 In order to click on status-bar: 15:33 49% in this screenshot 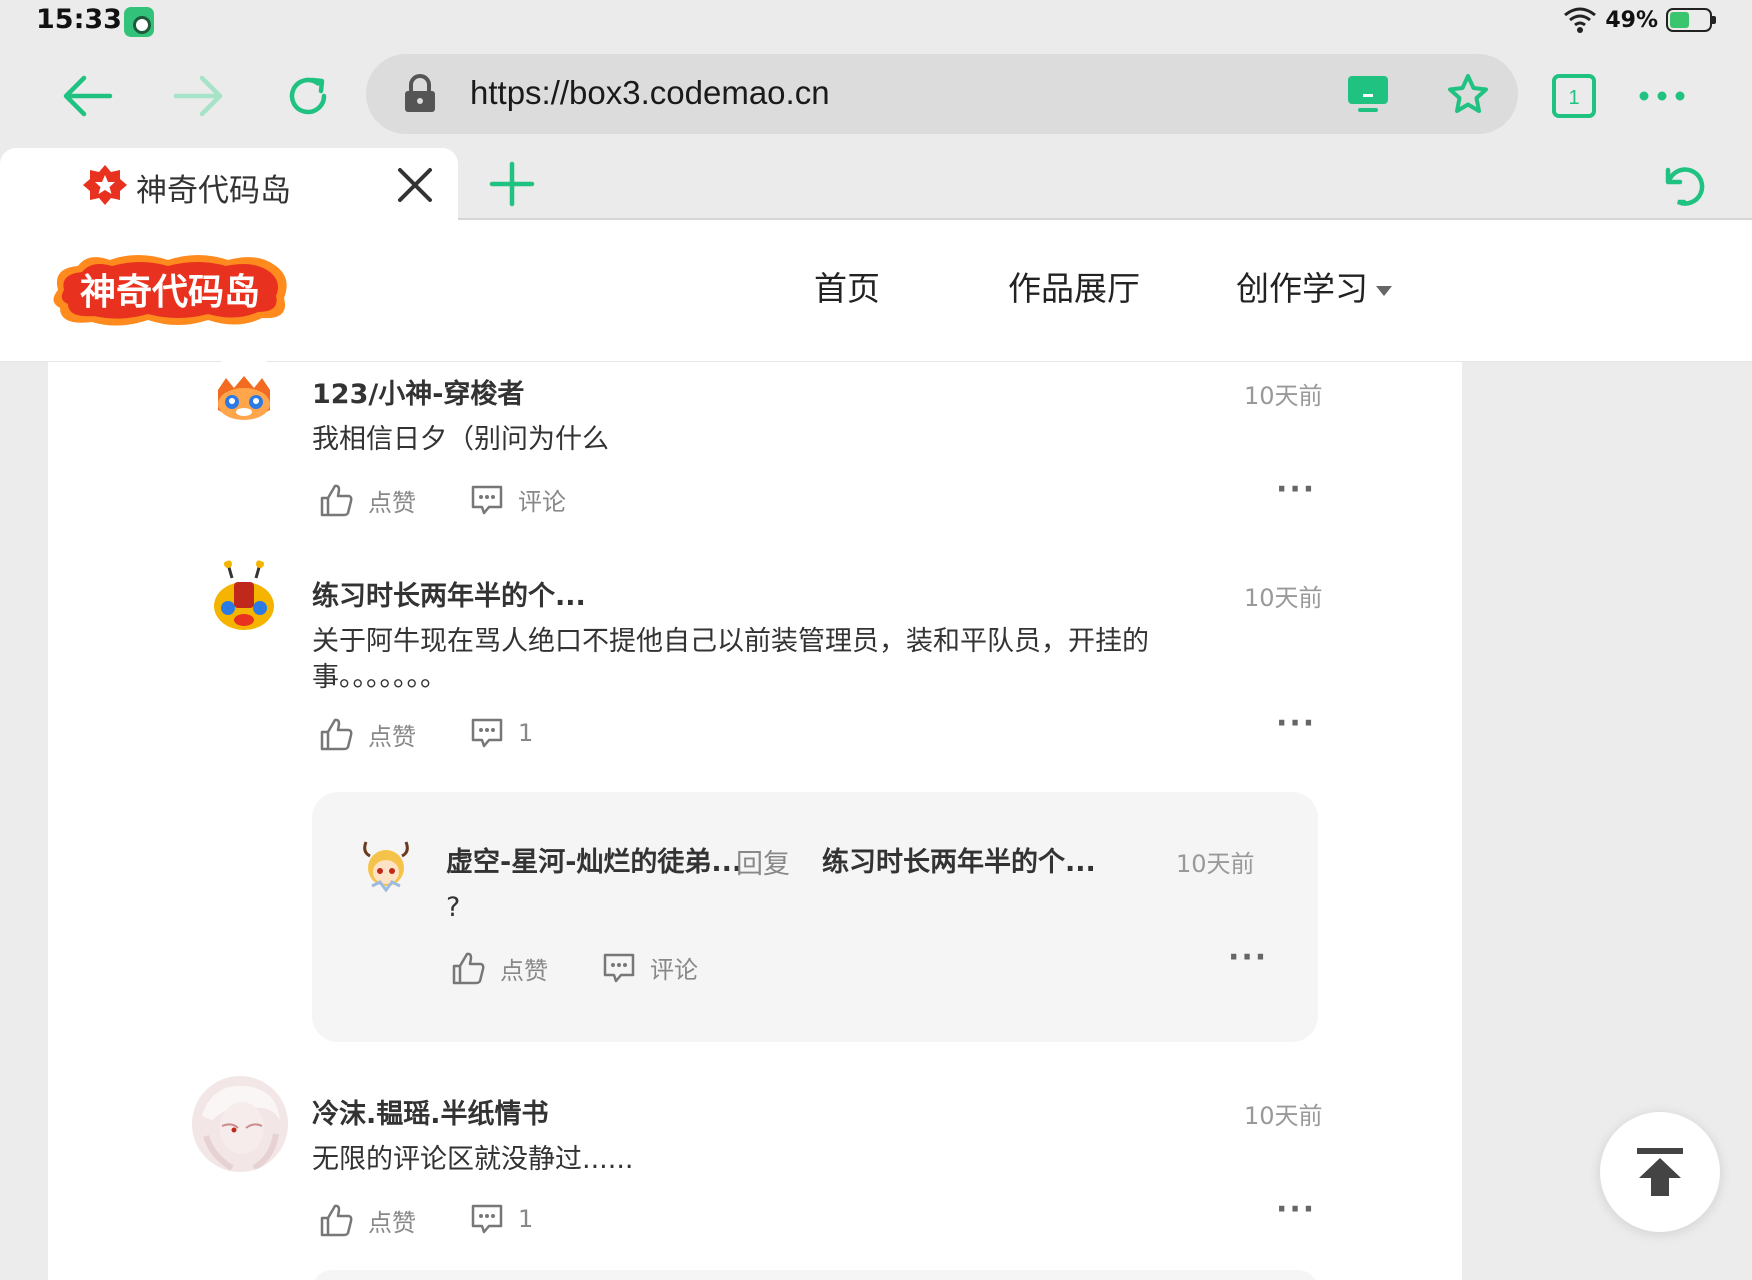, I will do `click(876, 22)`.